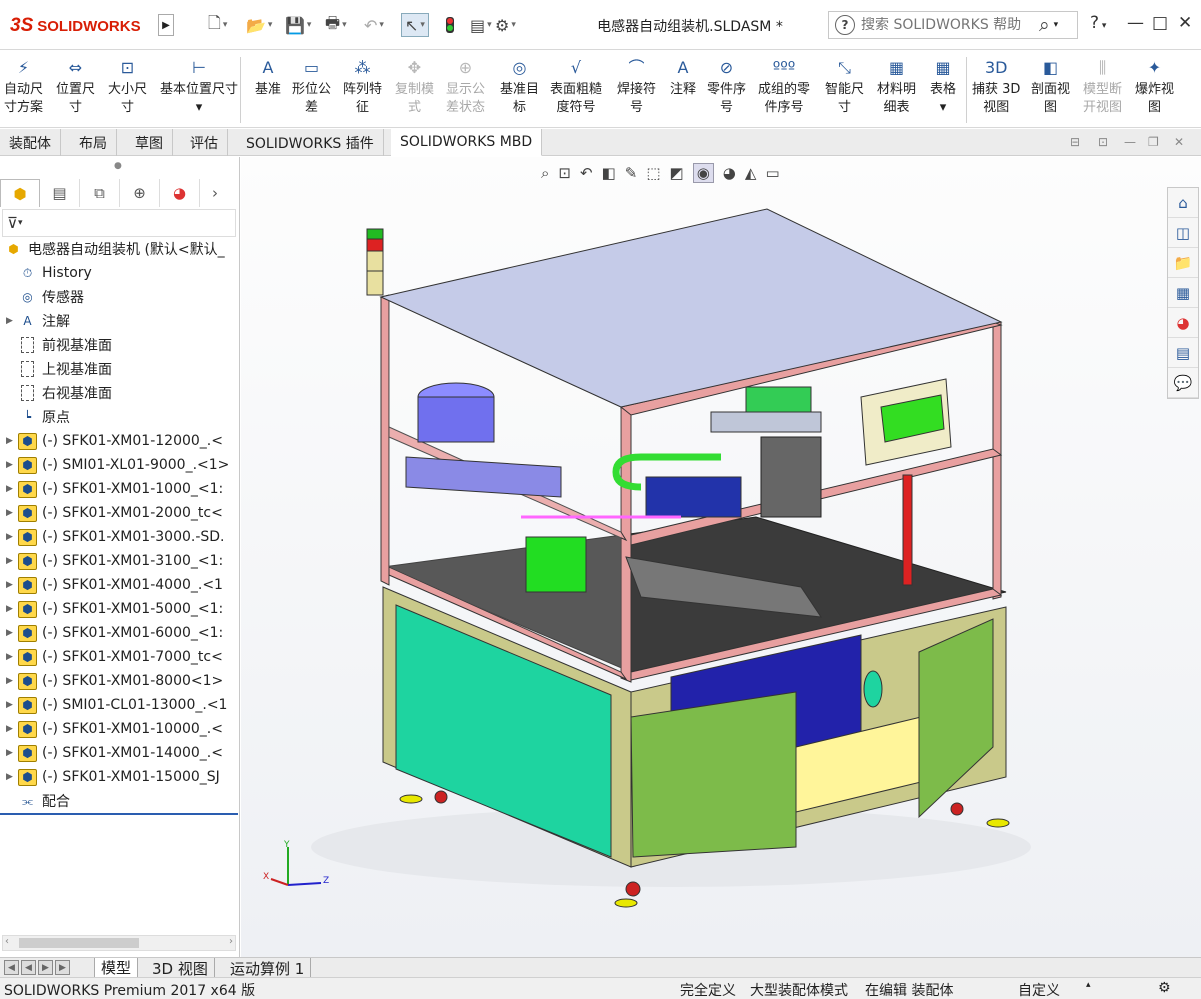 The image size is (1201, 999). What do you see at coordinates (298, 25) in the screenshot?
I see `save-button: 💾 ▾` at bounding box center [298, 25].